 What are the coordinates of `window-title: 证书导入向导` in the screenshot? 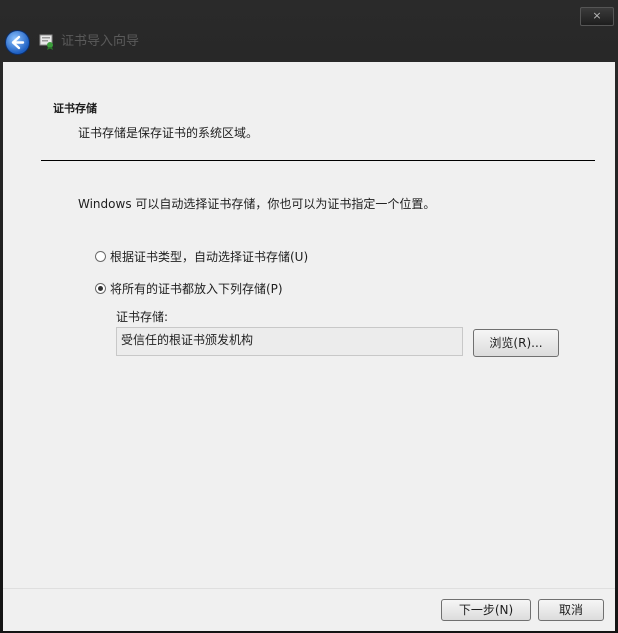 It's located at (100, 41).